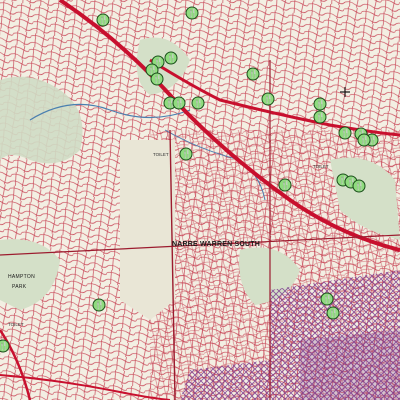  Describe the element at coordinates (216, 244) in the screenshot. I see `suburb-label-narre-warren-south: NARRE WARREN SOUTH` at that location.